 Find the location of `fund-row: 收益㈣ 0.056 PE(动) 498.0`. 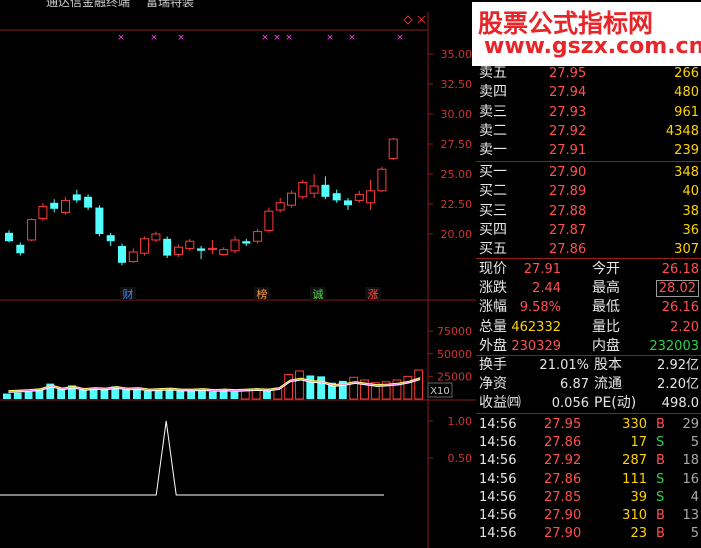

fund-row: 收益㈣ 0.056 PE(动) 498.0 is located at coordinates (588, 403).